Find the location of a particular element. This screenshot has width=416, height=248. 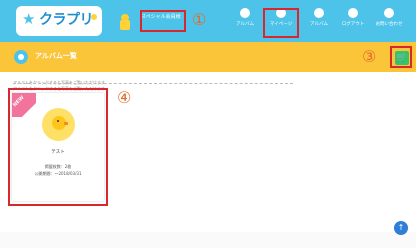

annotation-number-1: ① is located at coordinates (199, 19).